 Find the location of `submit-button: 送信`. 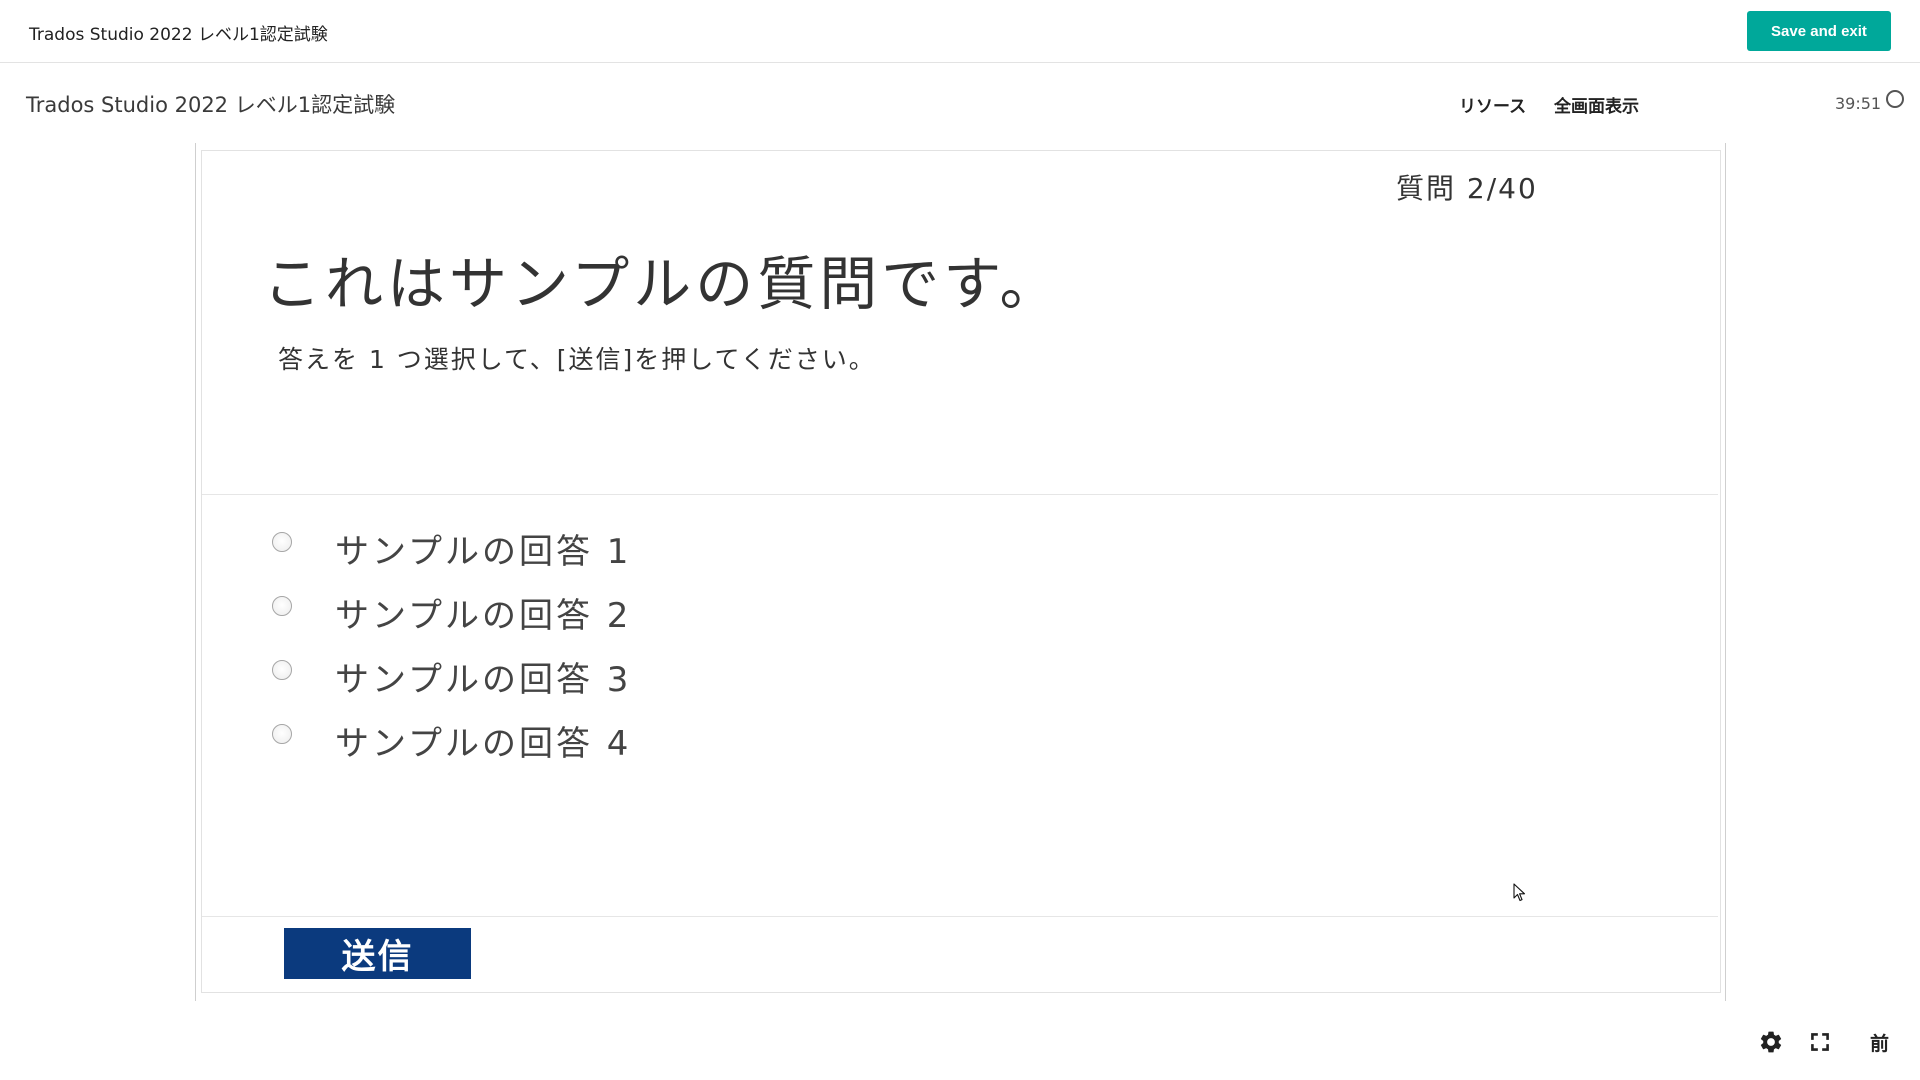

submit-button: 送信 is located at coordinates (377, 953).